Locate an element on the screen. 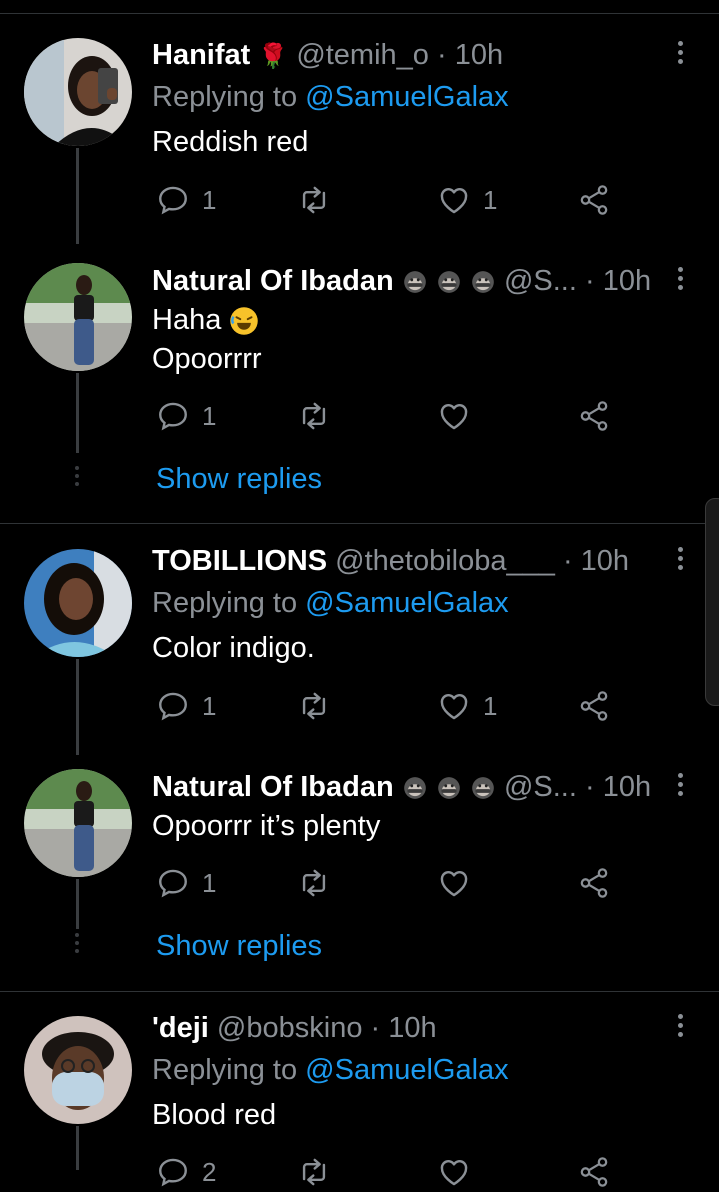 This screenshot has height=1192, width=719. display-name: Hanifat is located at coordinates (201, 55).